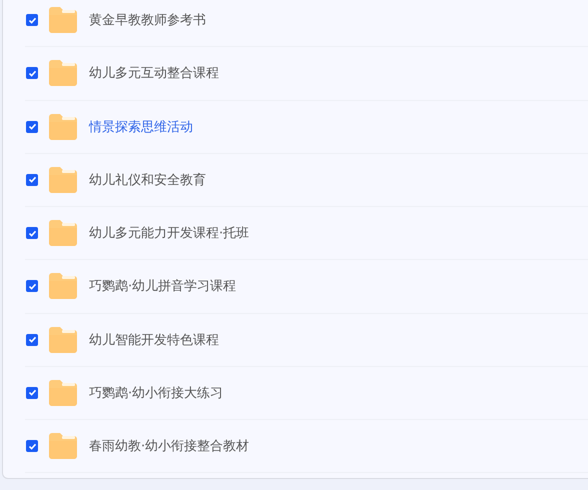  Describe the element at coordinates (169, 446) in the screenshot. I see `folder-name: 春雨幼教·幼小衔接整合教材` at that location.